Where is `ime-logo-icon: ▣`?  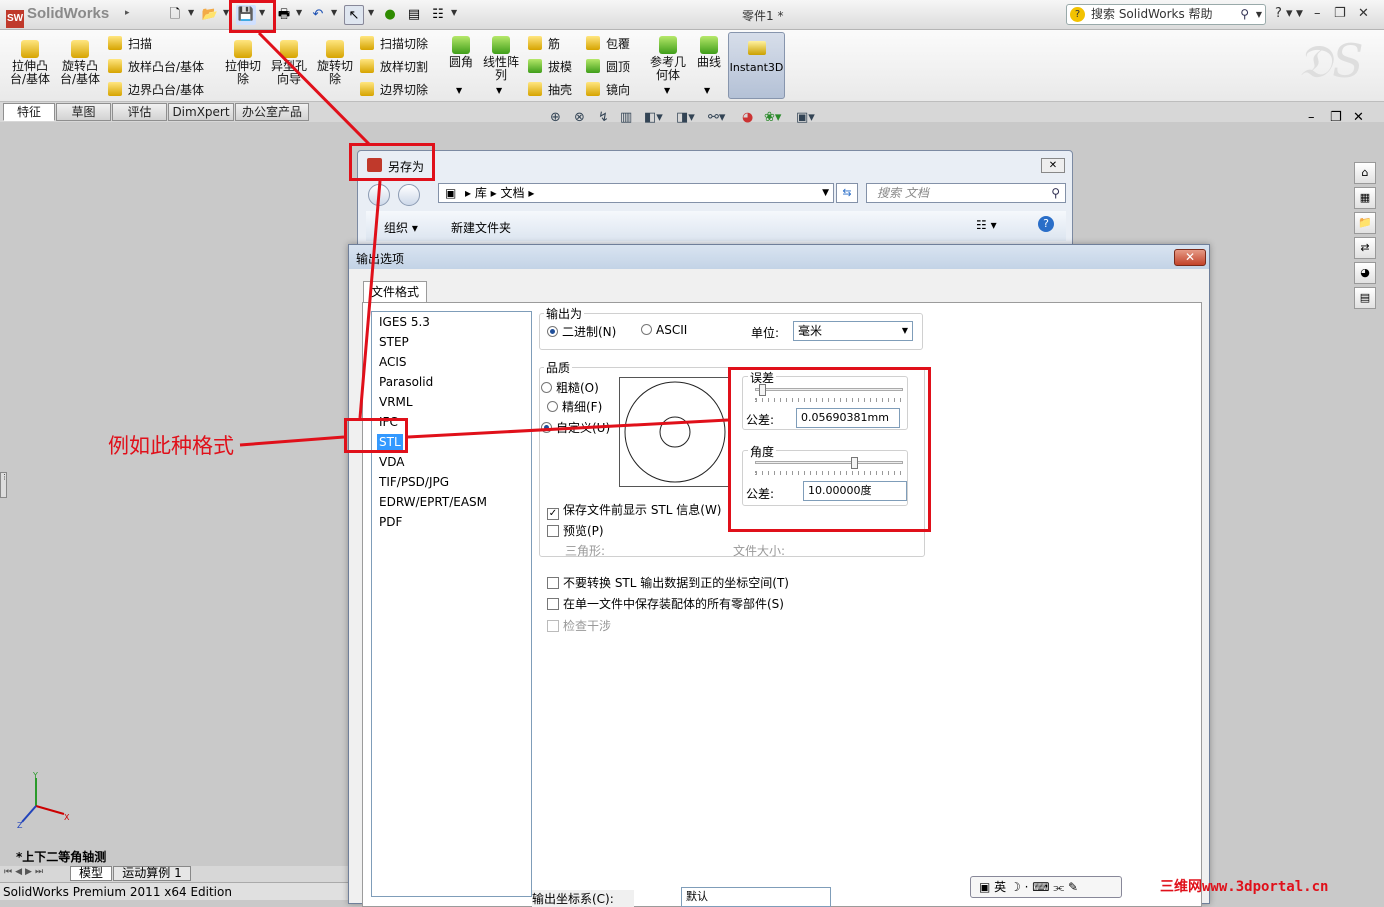 ime-logo-icon: ▣ is located at coordinates (984, 887).